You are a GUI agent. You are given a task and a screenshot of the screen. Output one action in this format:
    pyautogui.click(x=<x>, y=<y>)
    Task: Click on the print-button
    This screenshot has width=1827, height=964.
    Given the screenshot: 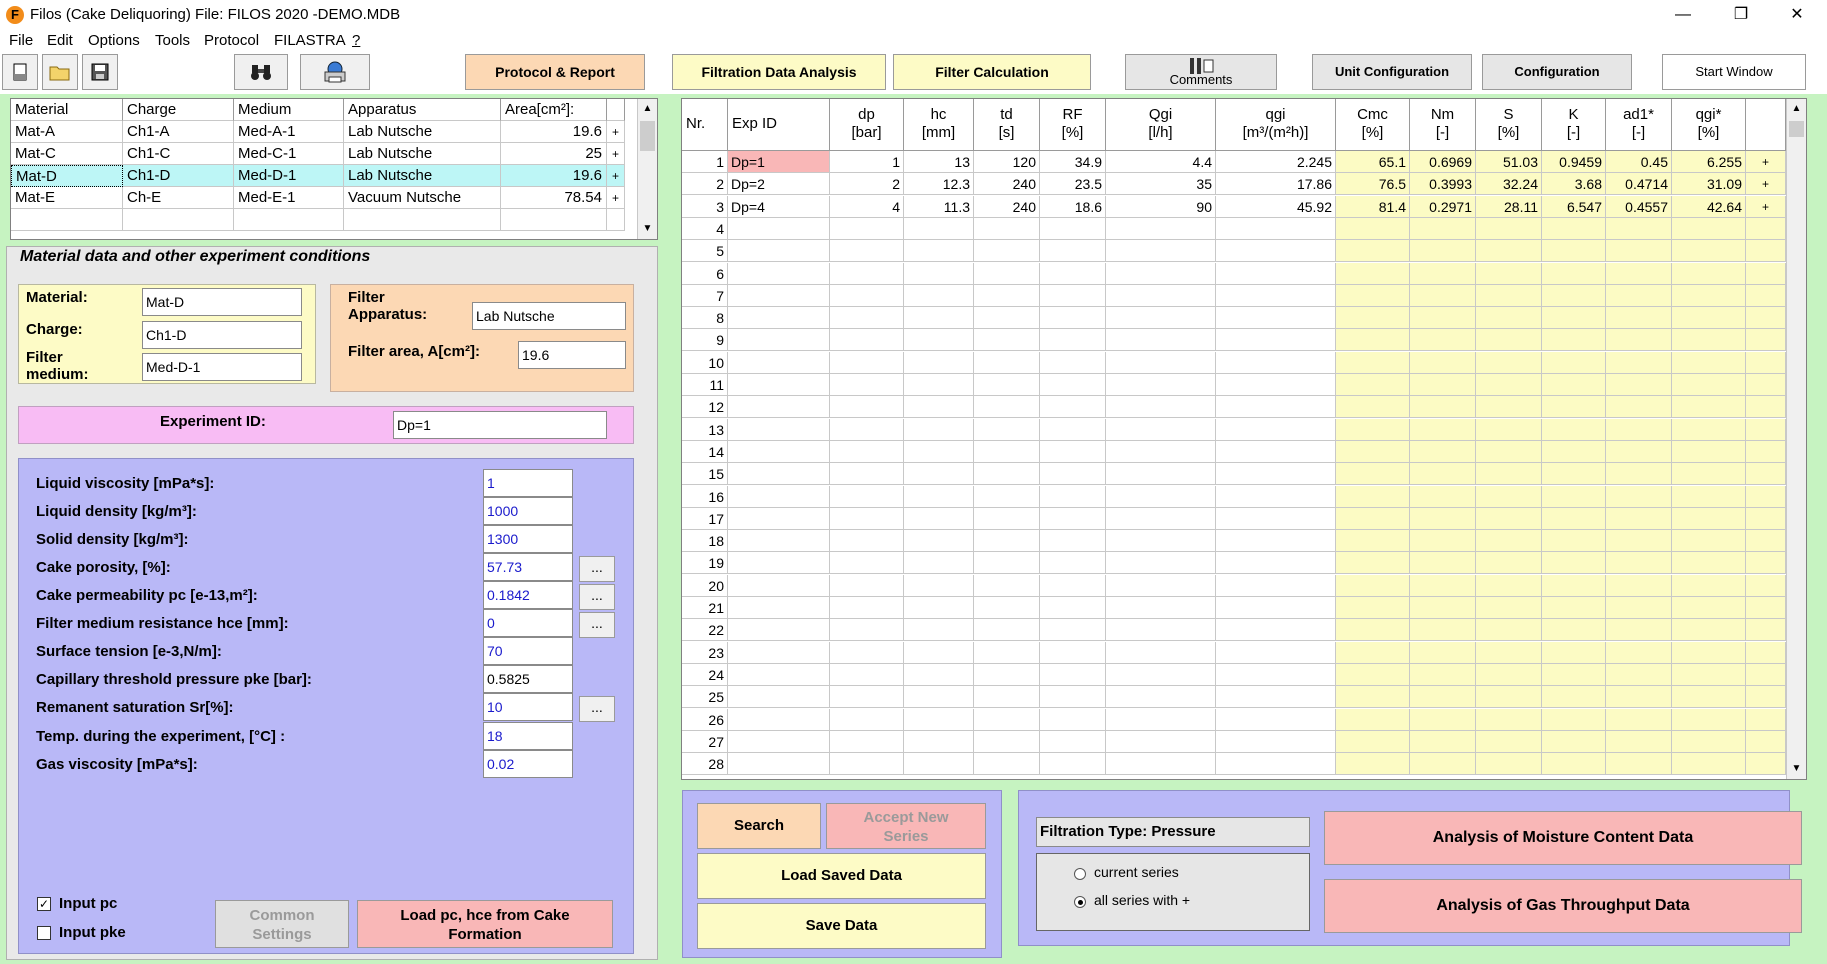 What is the action you would take?
    pyautogui.click(x=335, y=72)
    